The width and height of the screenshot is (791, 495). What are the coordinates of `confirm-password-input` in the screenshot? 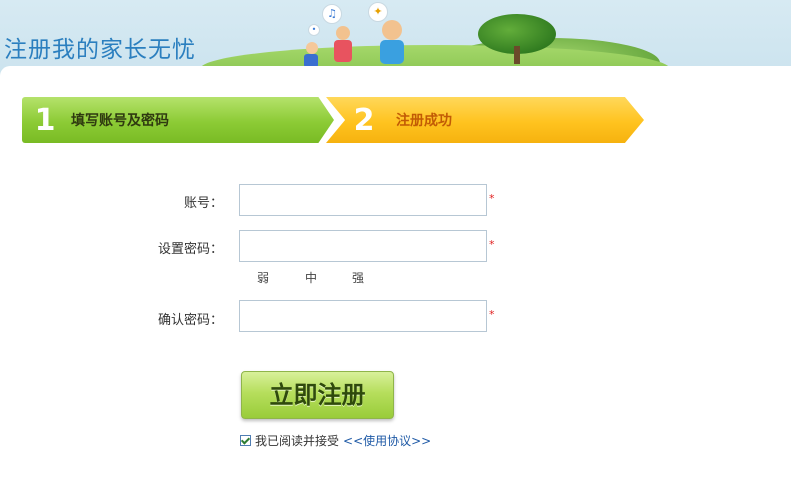 It's located at (363, 316).